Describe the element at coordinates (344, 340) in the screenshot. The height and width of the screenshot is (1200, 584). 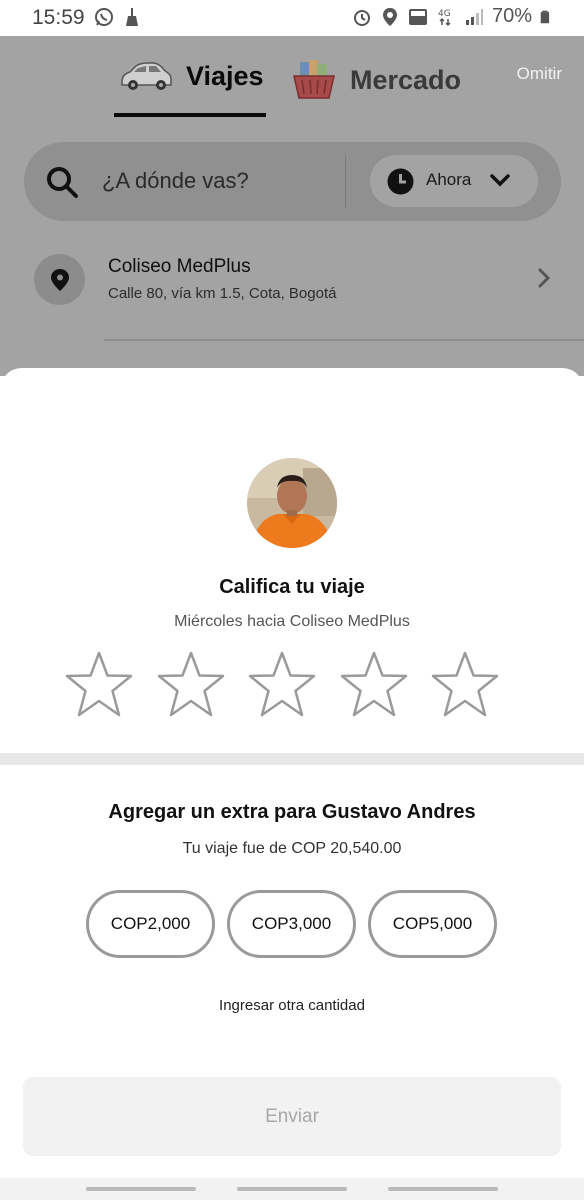
I see `list-divider` at that location.